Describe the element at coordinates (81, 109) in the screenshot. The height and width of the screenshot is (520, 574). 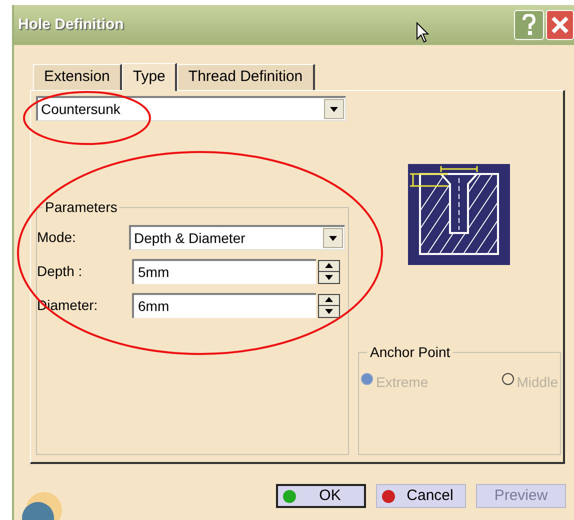
I see `combo-value: Countersunk` at that location.